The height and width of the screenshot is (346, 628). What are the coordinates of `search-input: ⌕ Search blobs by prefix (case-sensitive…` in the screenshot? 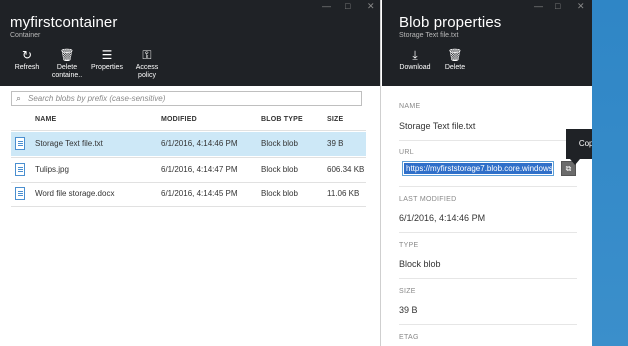 It's located at (186, 98).